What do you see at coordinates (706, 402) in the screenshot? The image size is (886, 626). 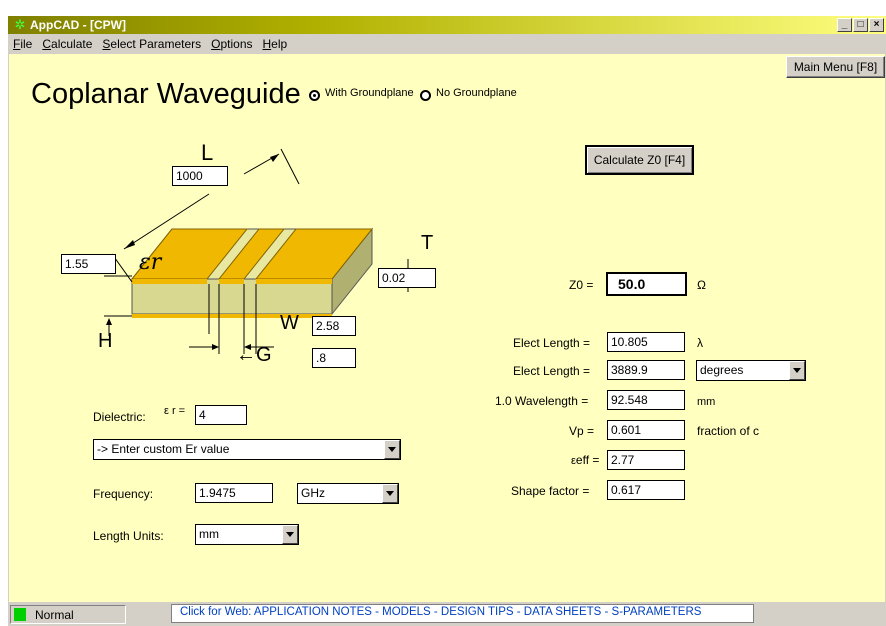 I see `wavelength-unit: mm` at bounding box center [706, 402].